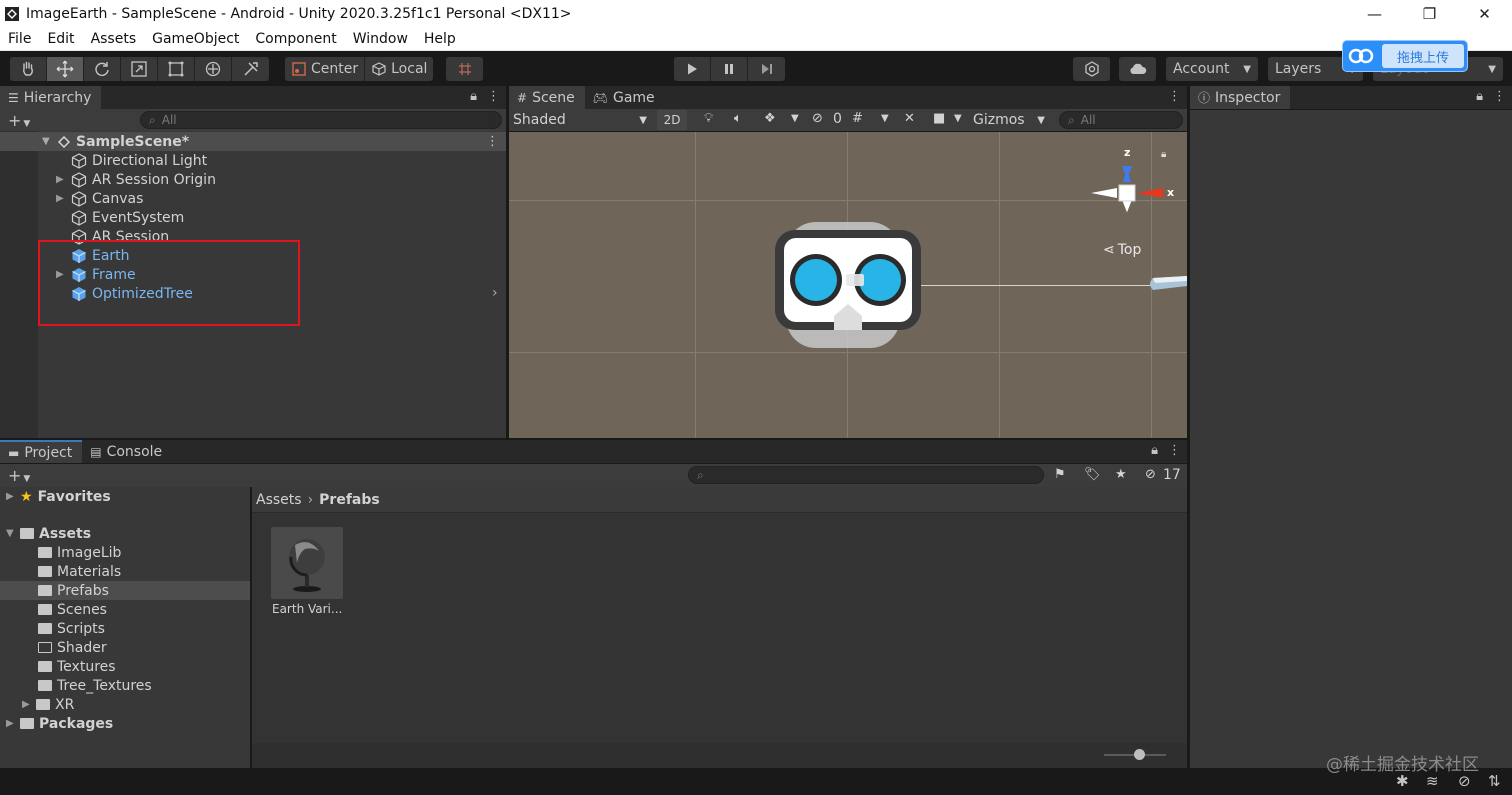 This screenshot has width=1512, height=795. What do you see at coordinates (295, 39) in the screenshot?
I see `menu-component: Component` at bounding box center [295, 39].